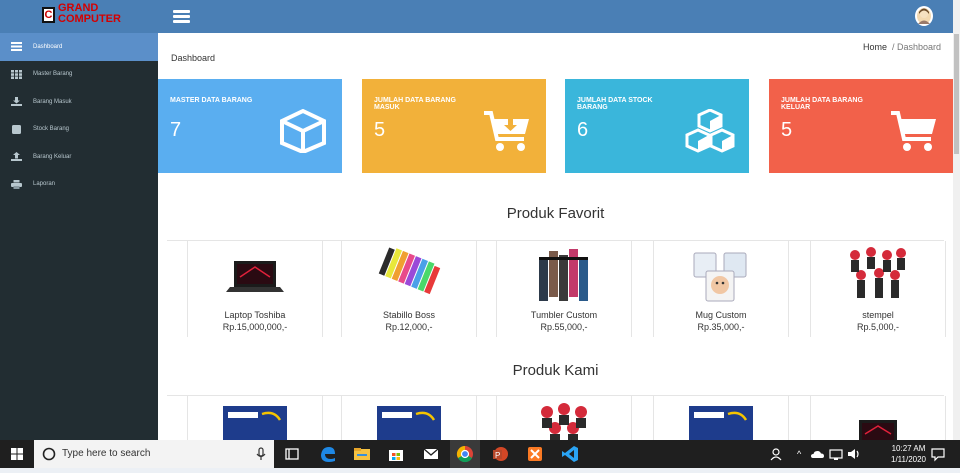 Image resolution: width=960 pixels, height=473 pixels. I want to click on tray-chevron-up-icon: ^, so click(799, 454).